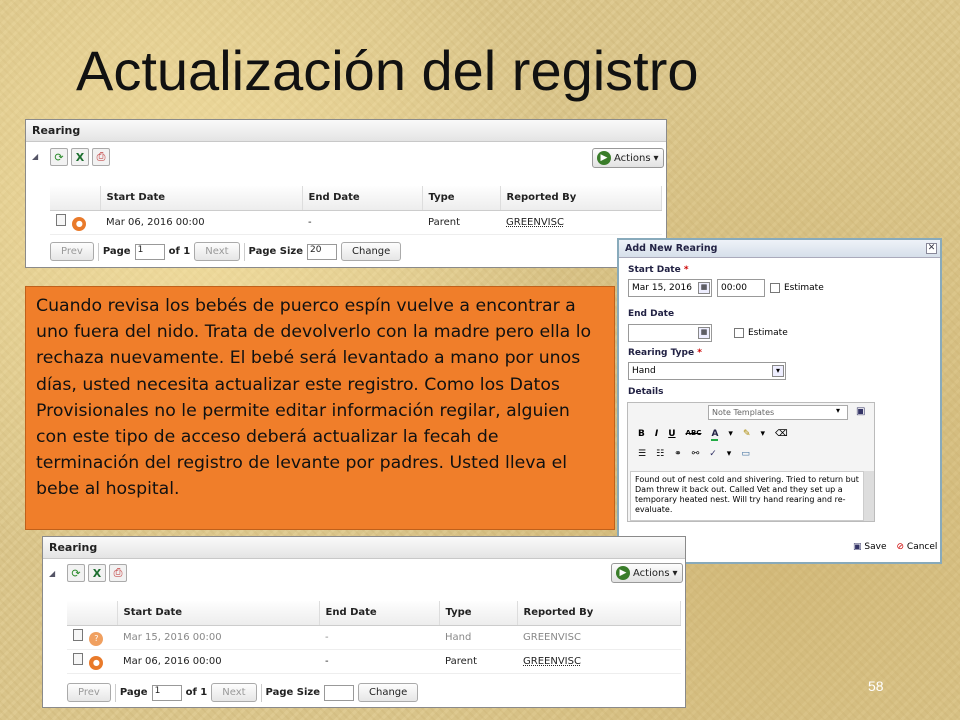  I want to click on panel-header: Rearing, so click(364, 548).